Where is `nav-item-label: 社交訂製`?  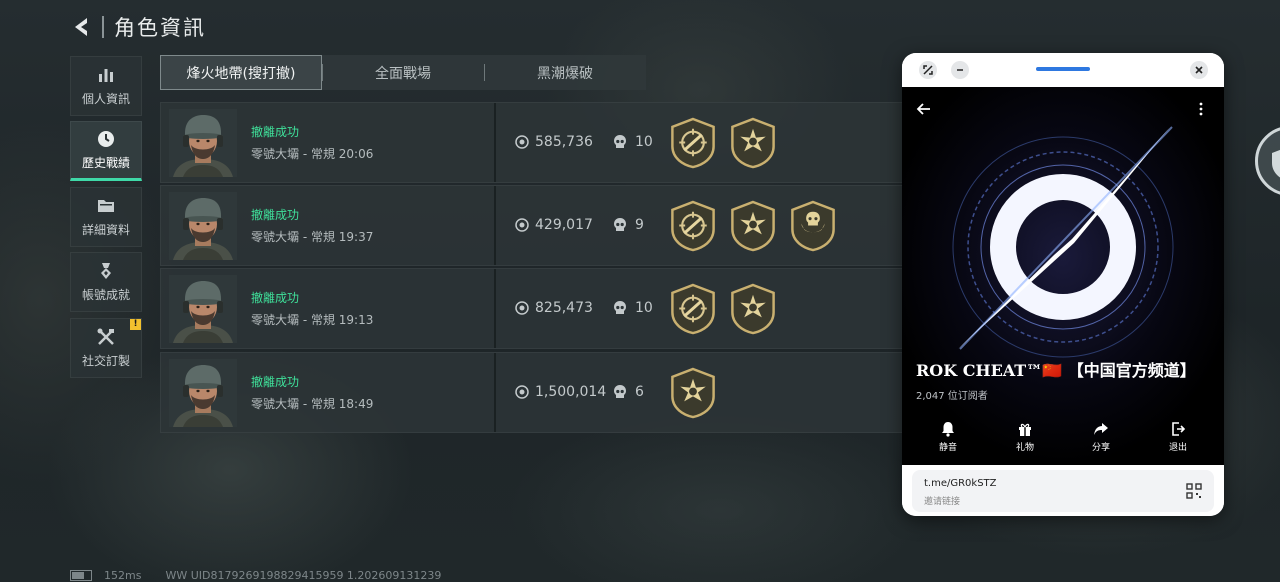 nav-item-label: 社交訂製 is located at coordinates (105, 361).